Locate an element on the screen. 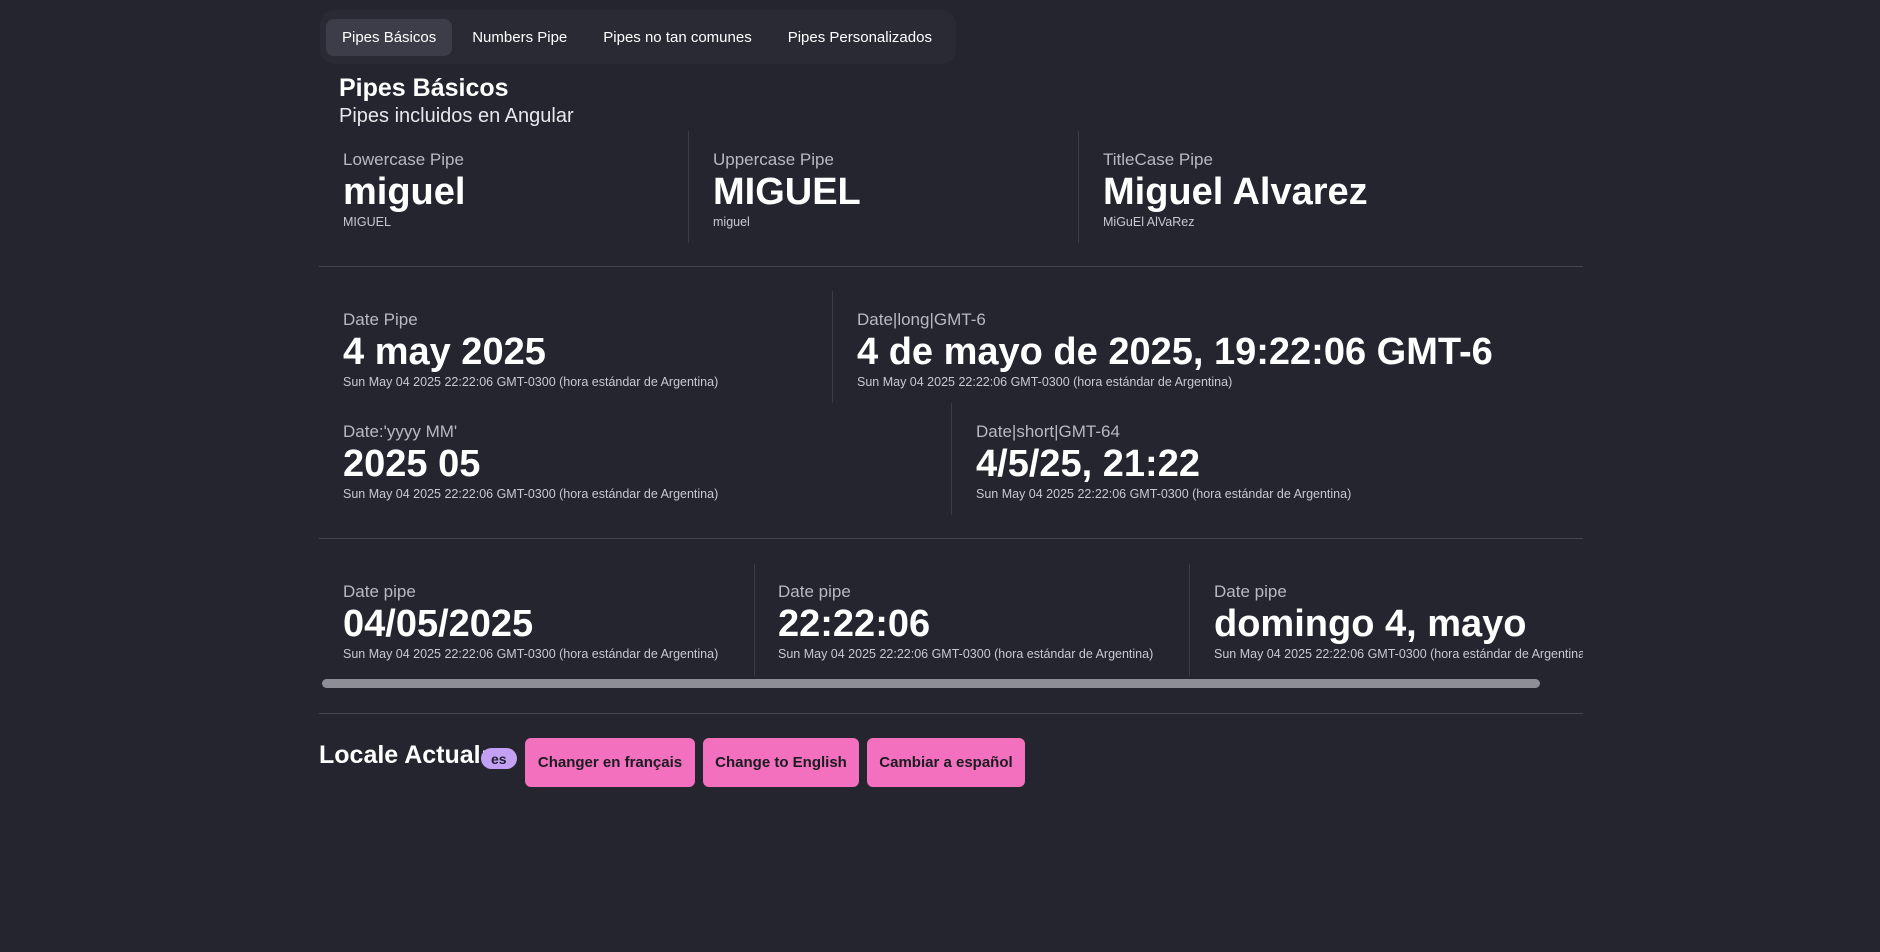 This screenshot has height=952, width=1880. stat-value: domingo 4, mayo is located at coordinates (1370, 624).